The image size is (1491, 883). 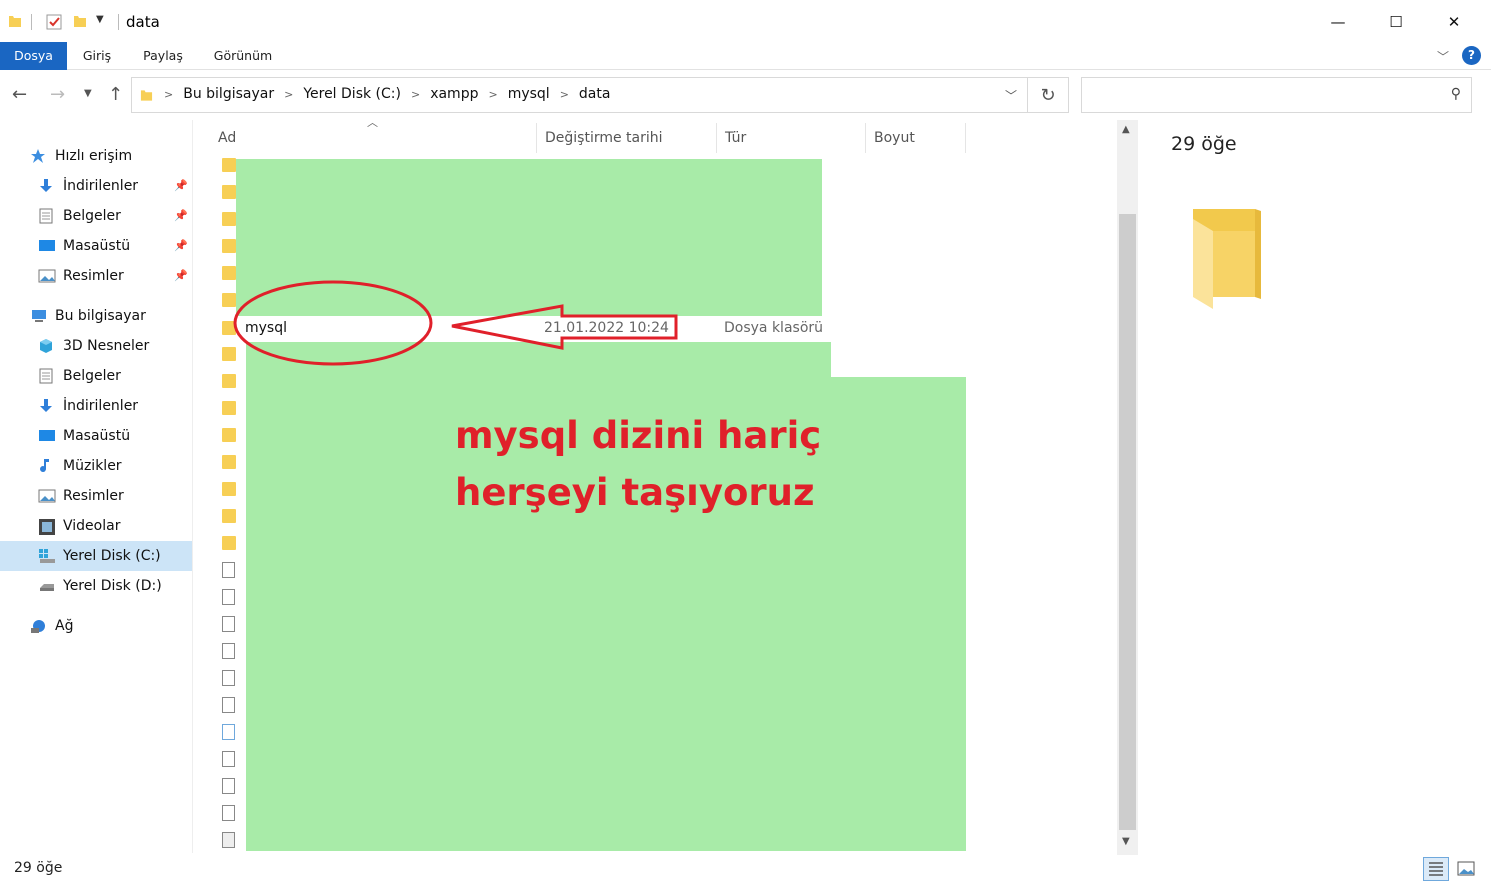 I want to click on up-arrow-icon: ↑, so click(x=115, y=94).